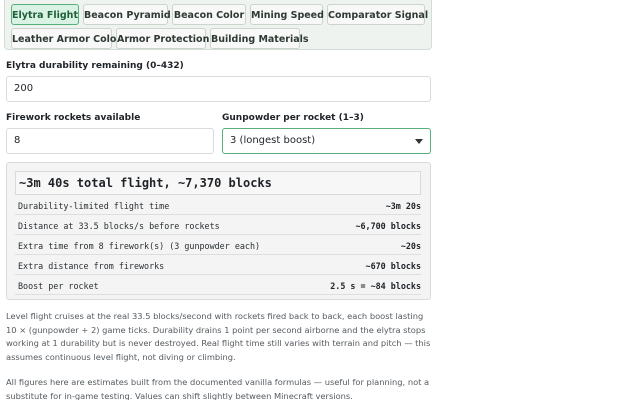 The height and width of the screenshot is (400, 640). What do you see at coordinates (259, 38) in the screenshot?
I see `tab-building-materials: Building Materials` at bounding box center [259, 38].